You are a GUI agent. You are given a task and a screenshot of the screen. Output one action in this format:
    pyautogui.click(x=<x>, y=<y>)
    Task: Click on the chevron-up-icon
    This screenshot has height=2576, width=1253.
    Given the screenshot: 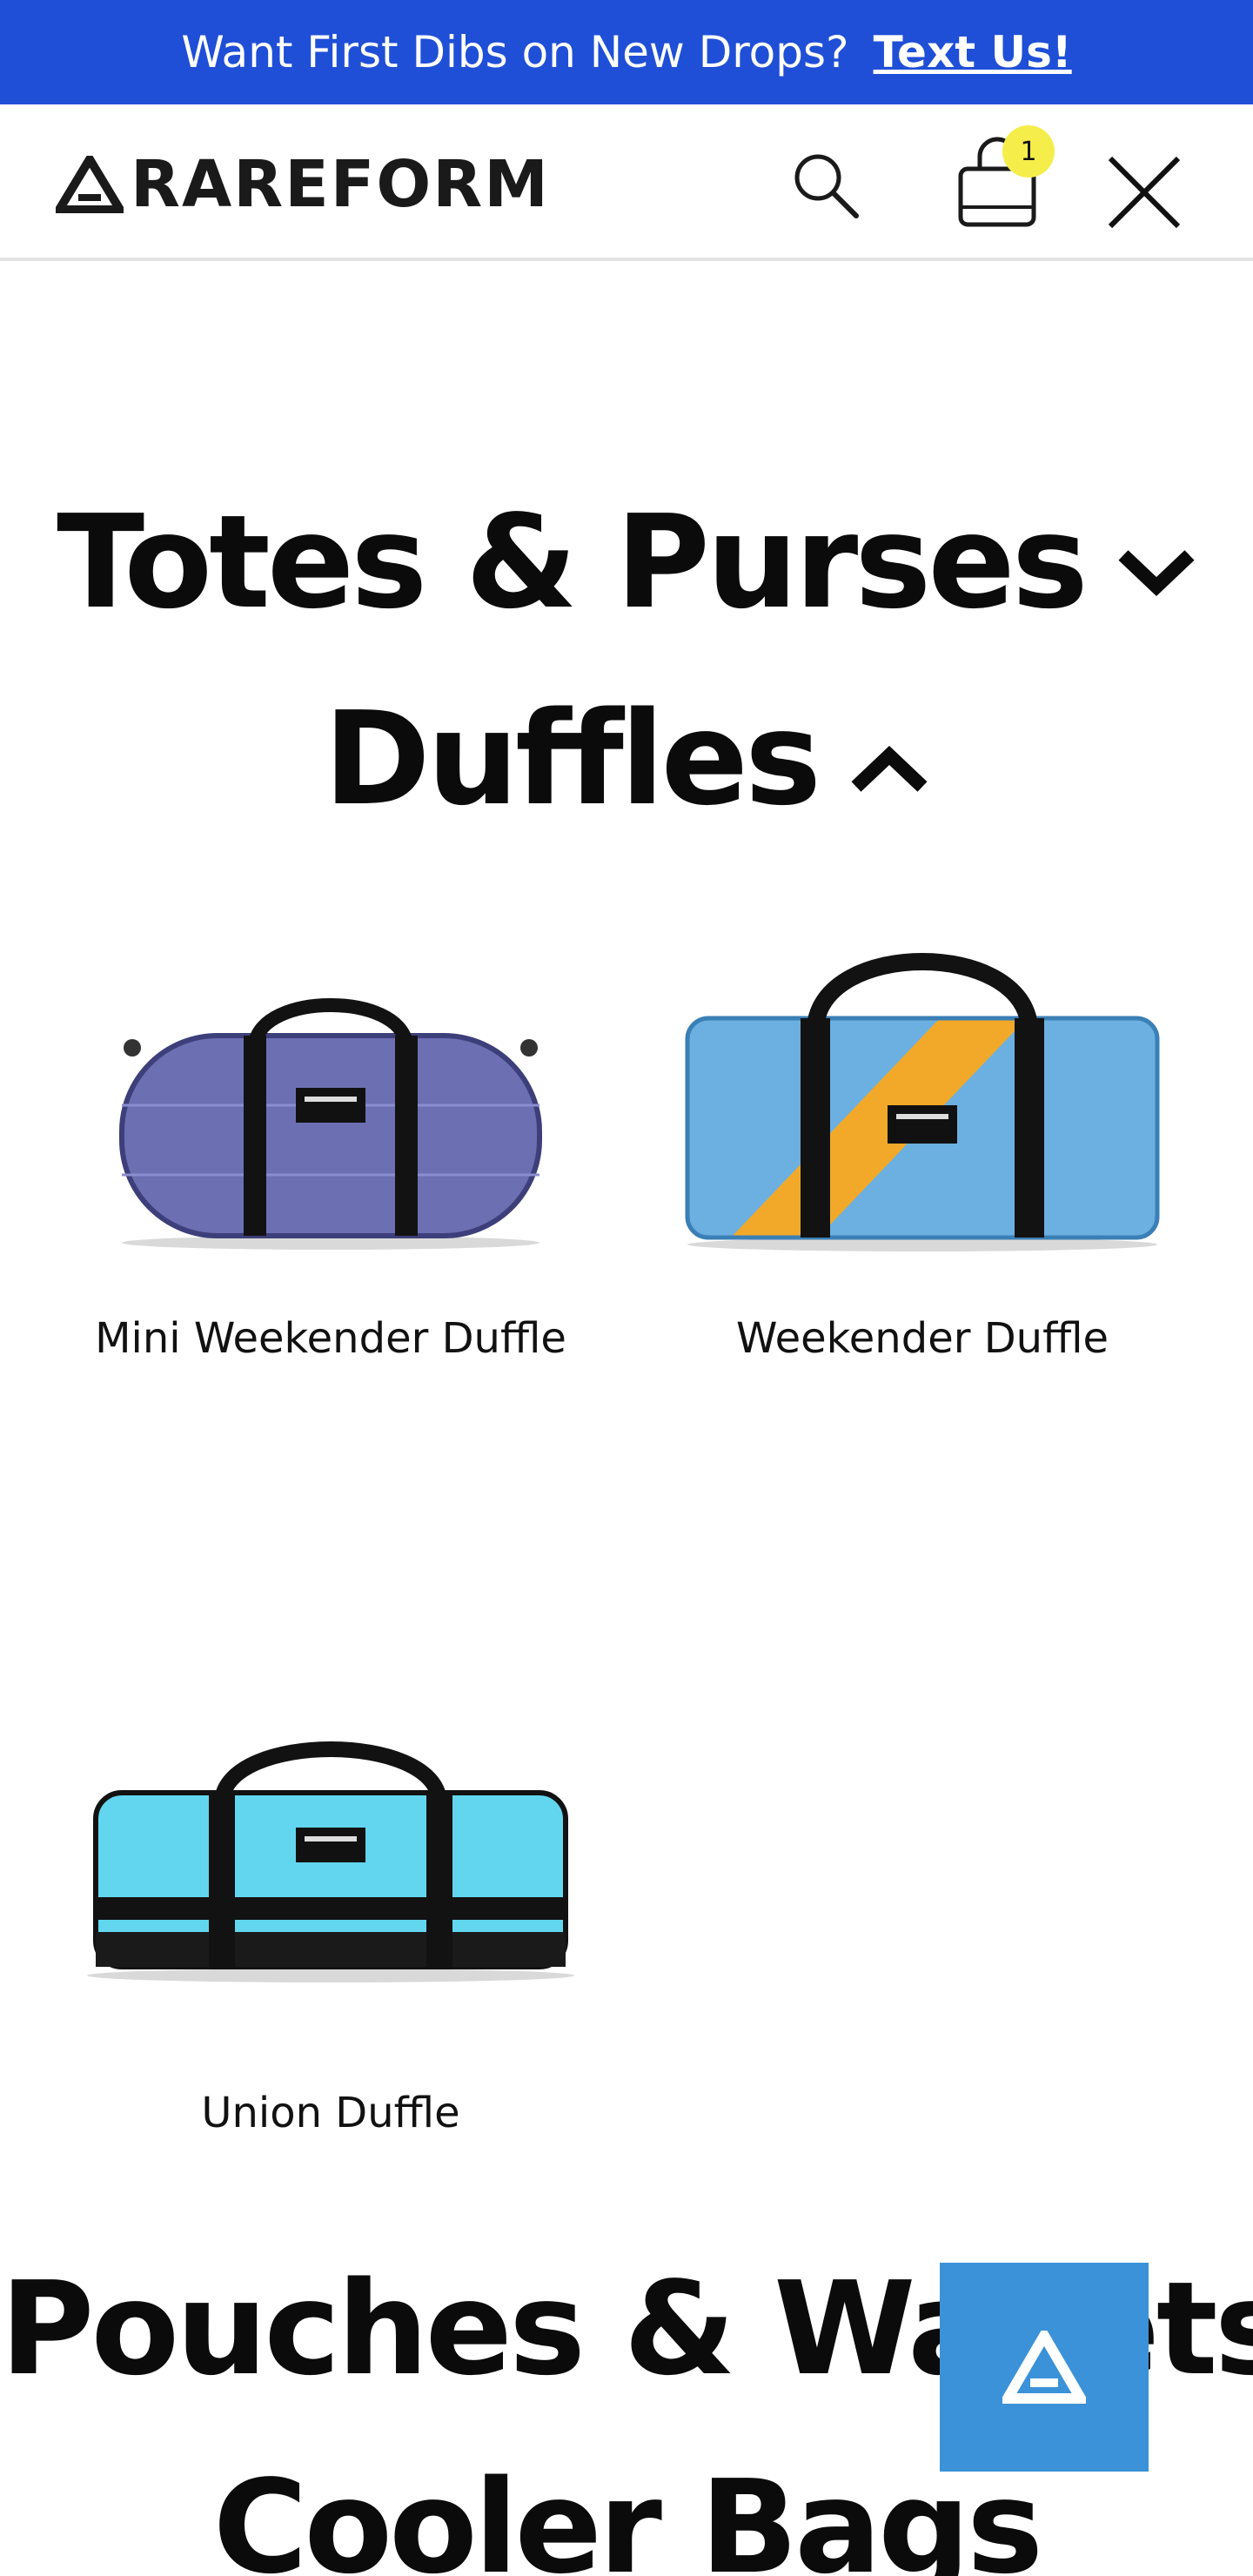 What is the action you would take?
    pyautogui.click(x=889, y=769)
    